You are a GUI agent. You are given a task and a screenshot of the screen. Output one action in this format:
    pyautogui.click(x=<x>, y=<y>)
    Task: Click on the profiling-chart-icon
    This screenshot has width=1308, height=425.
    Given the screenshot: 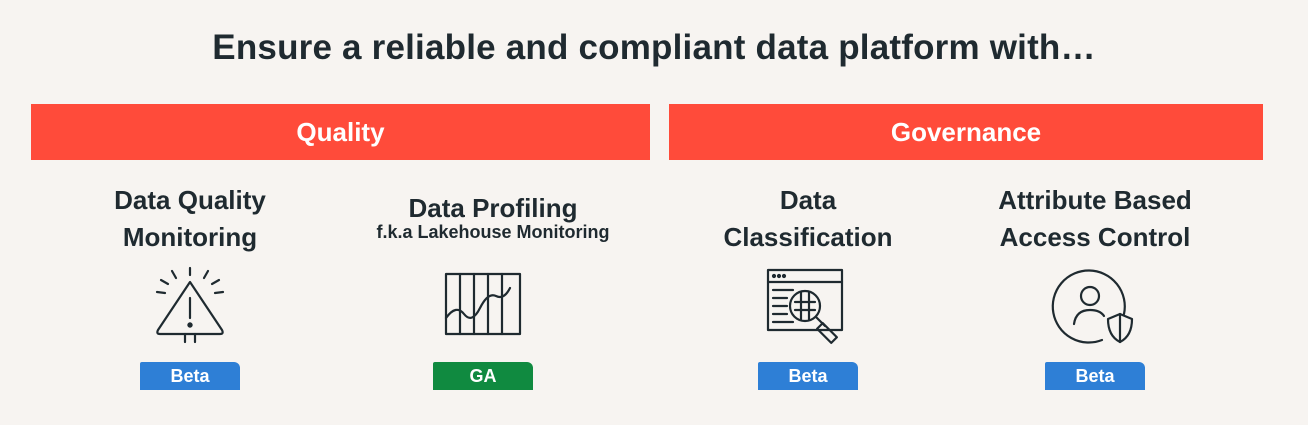 What is the action you would take?
    pyautogui.click(x=483, y=304)
    